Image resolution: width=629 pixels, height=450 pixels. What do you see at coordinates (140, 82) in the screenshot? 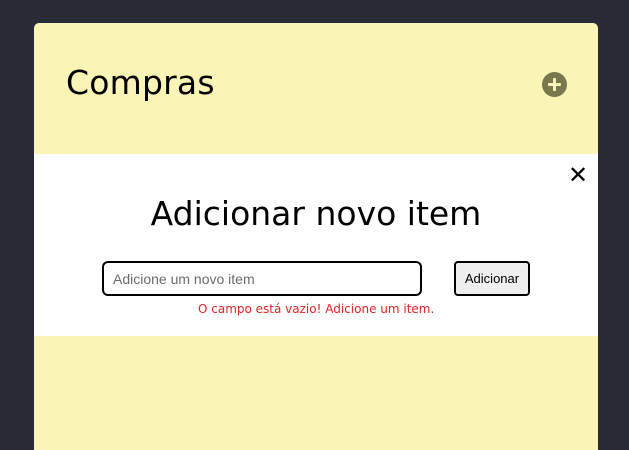
I see `card-title: Compras` at bounding box center [140, 82].